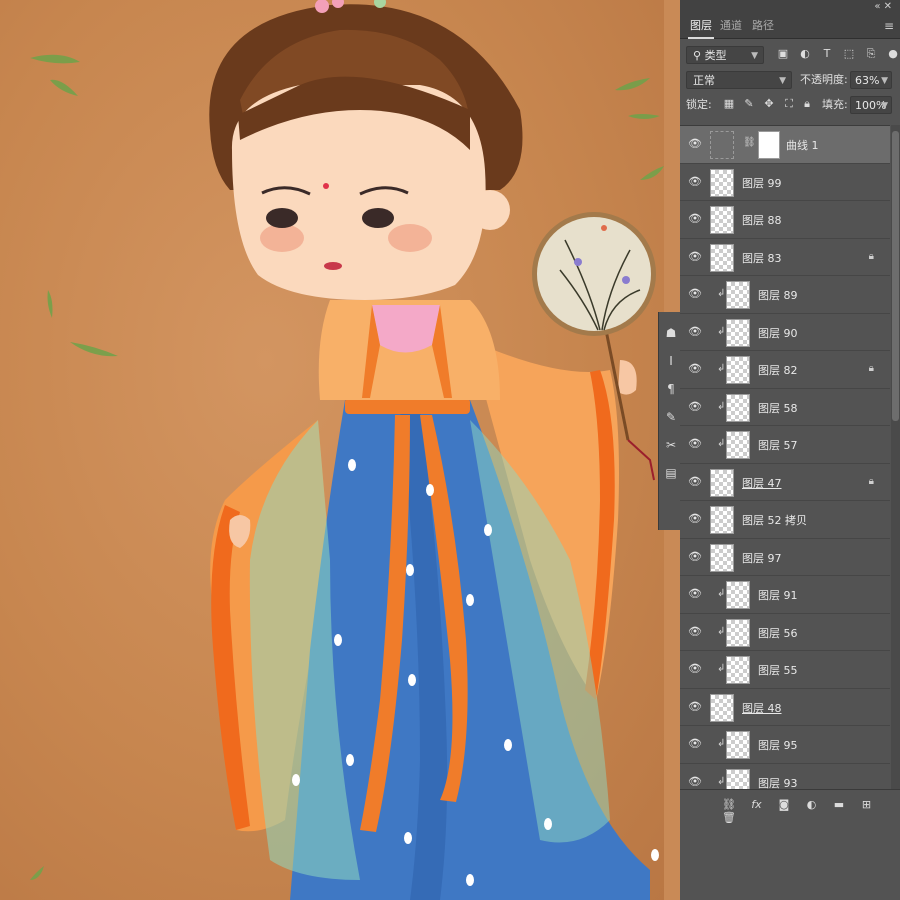 This screenshot has height=900, width=900. I want to click on lock-artboard-icon: ⛶, so click(789, 104).